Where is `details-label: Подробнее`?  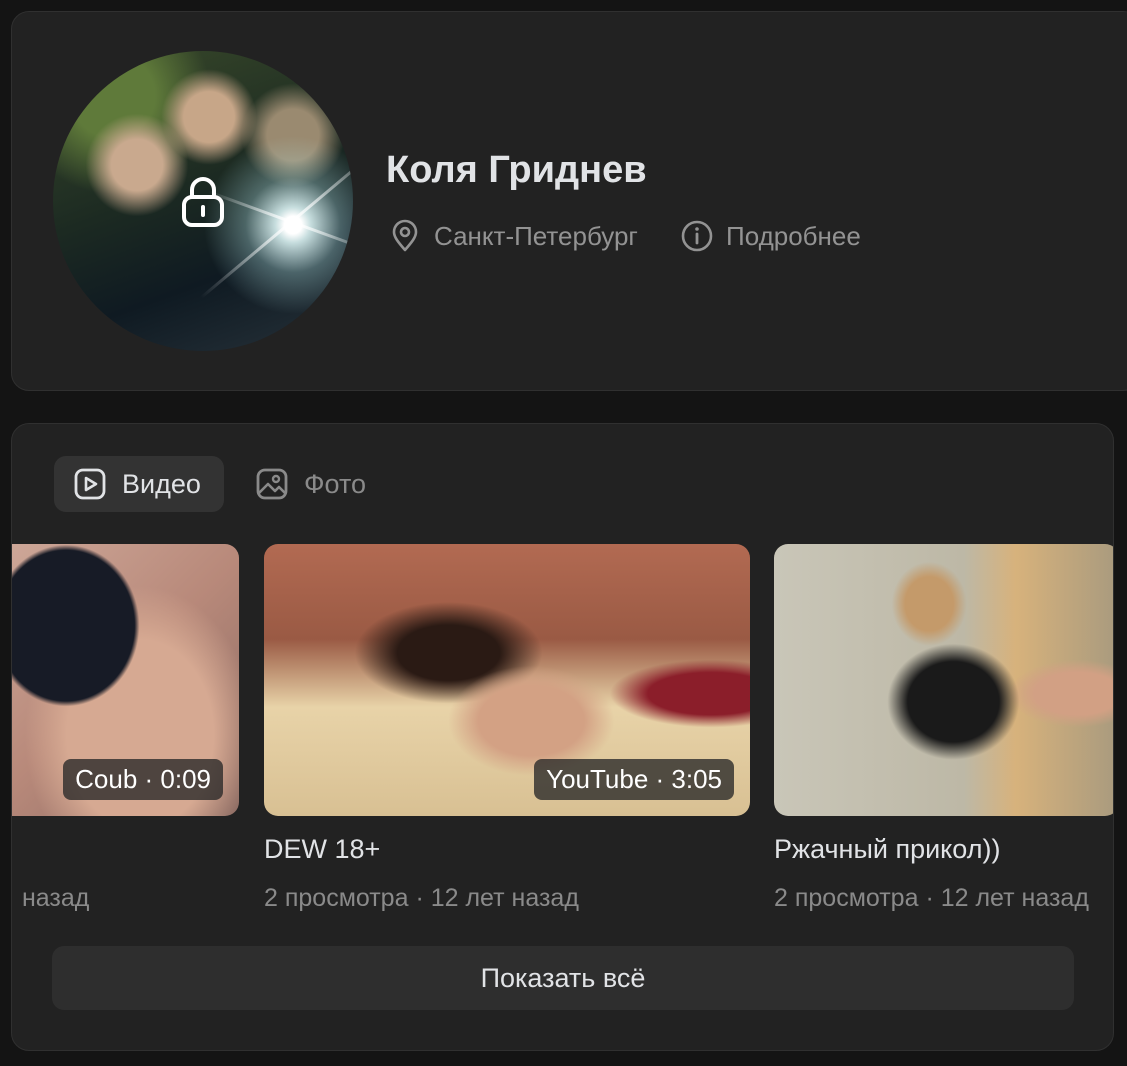 details-label: Подробнее is located at coordinates (793, 235).